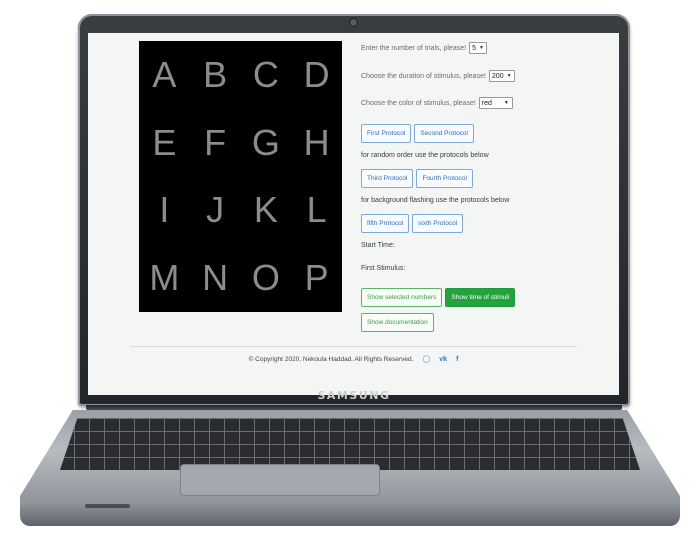  I want to click on second-protocol-button: Second Protocol, so click(444, 133).